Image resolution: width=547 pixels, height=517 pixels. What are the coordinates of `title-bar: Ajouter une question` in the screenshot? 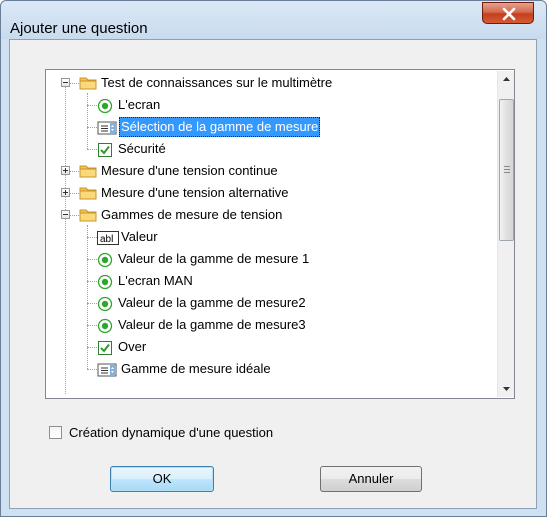 It's located at (273, 20).